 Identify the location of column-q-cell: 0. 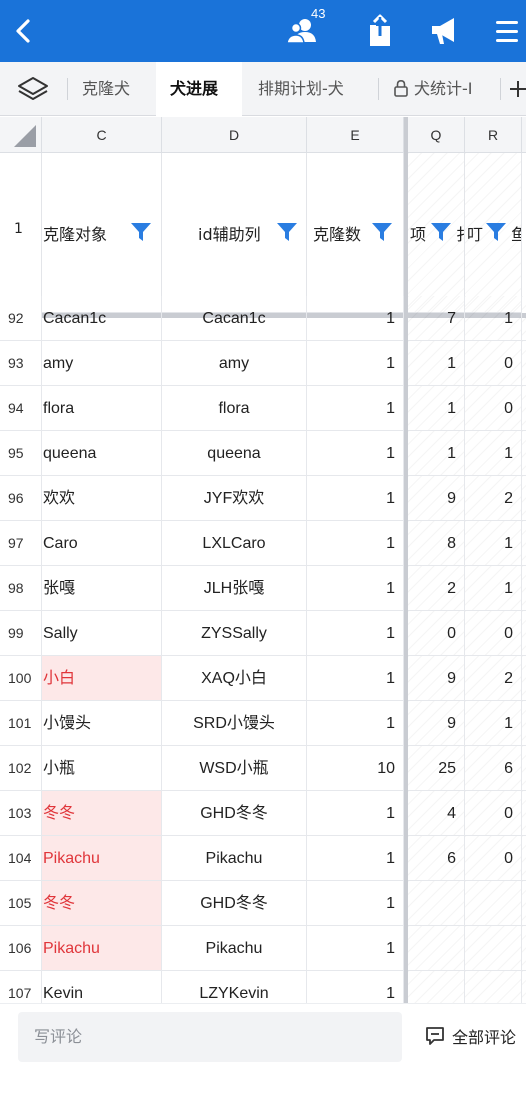
(436, 633).